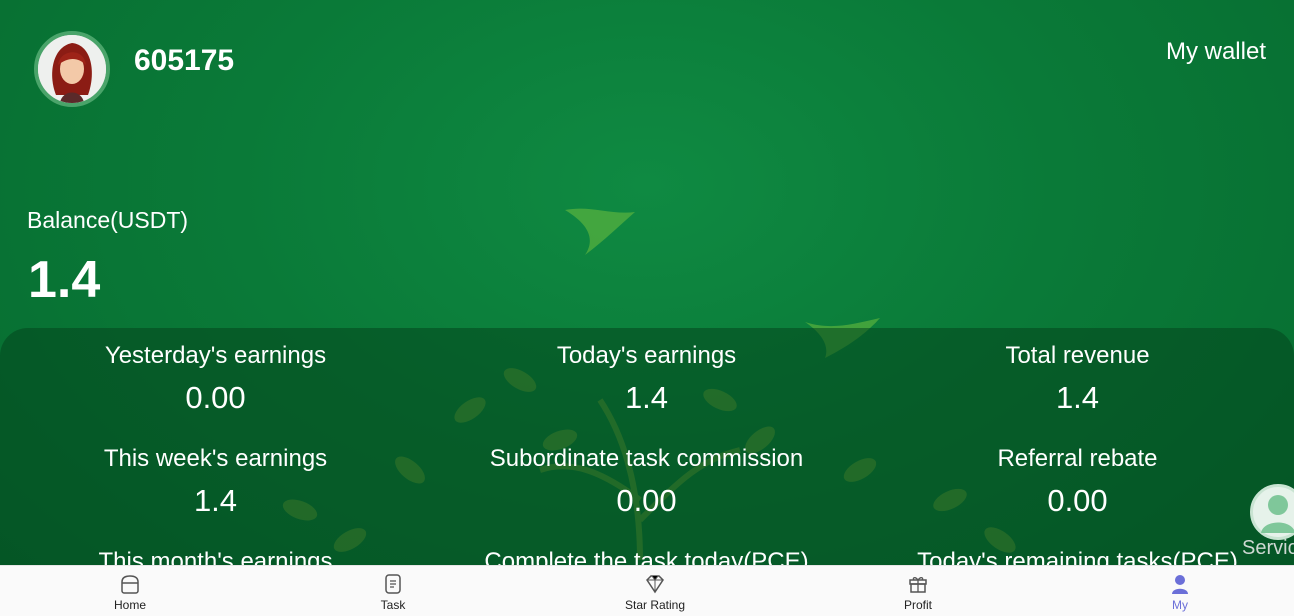  I want to click on tab-label: Home, so click(129, 605).